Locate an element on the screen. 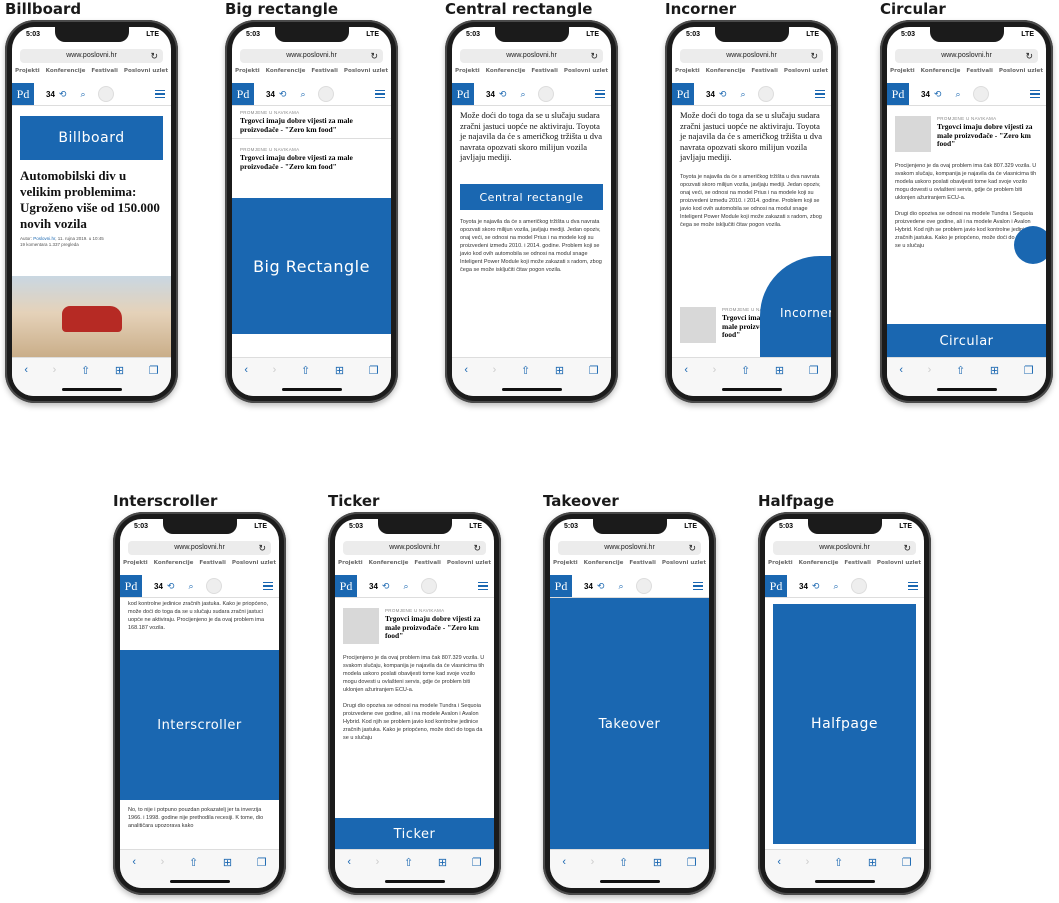 This screenshot has height=903, width=1059. format-caption: Interscroller is located at coordinates (165, 501).